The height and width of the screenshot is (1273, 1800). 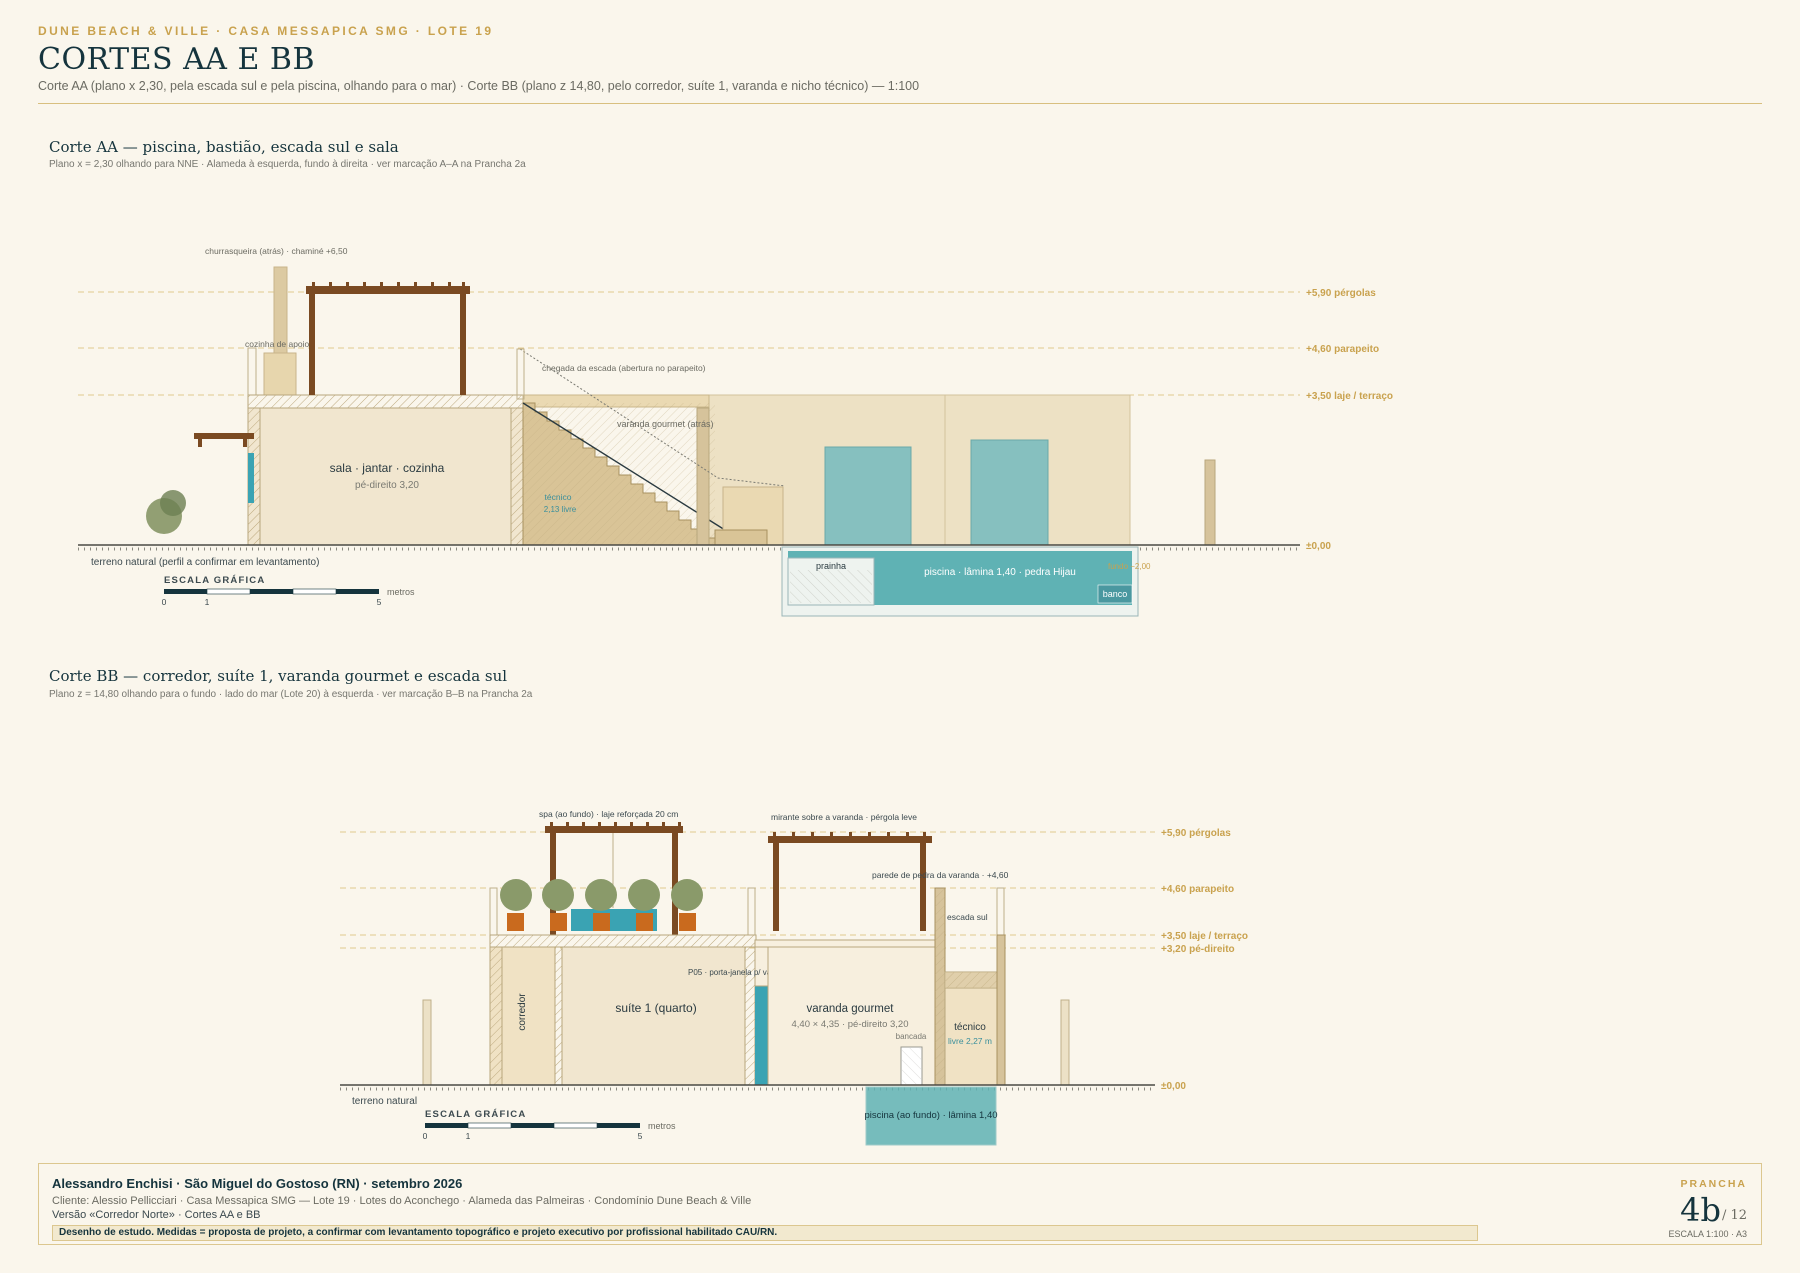 What do you see at coordinates (831, 566) in the screenshot?
I see `label-prainha: prainha` at bounding box center [831, 566].